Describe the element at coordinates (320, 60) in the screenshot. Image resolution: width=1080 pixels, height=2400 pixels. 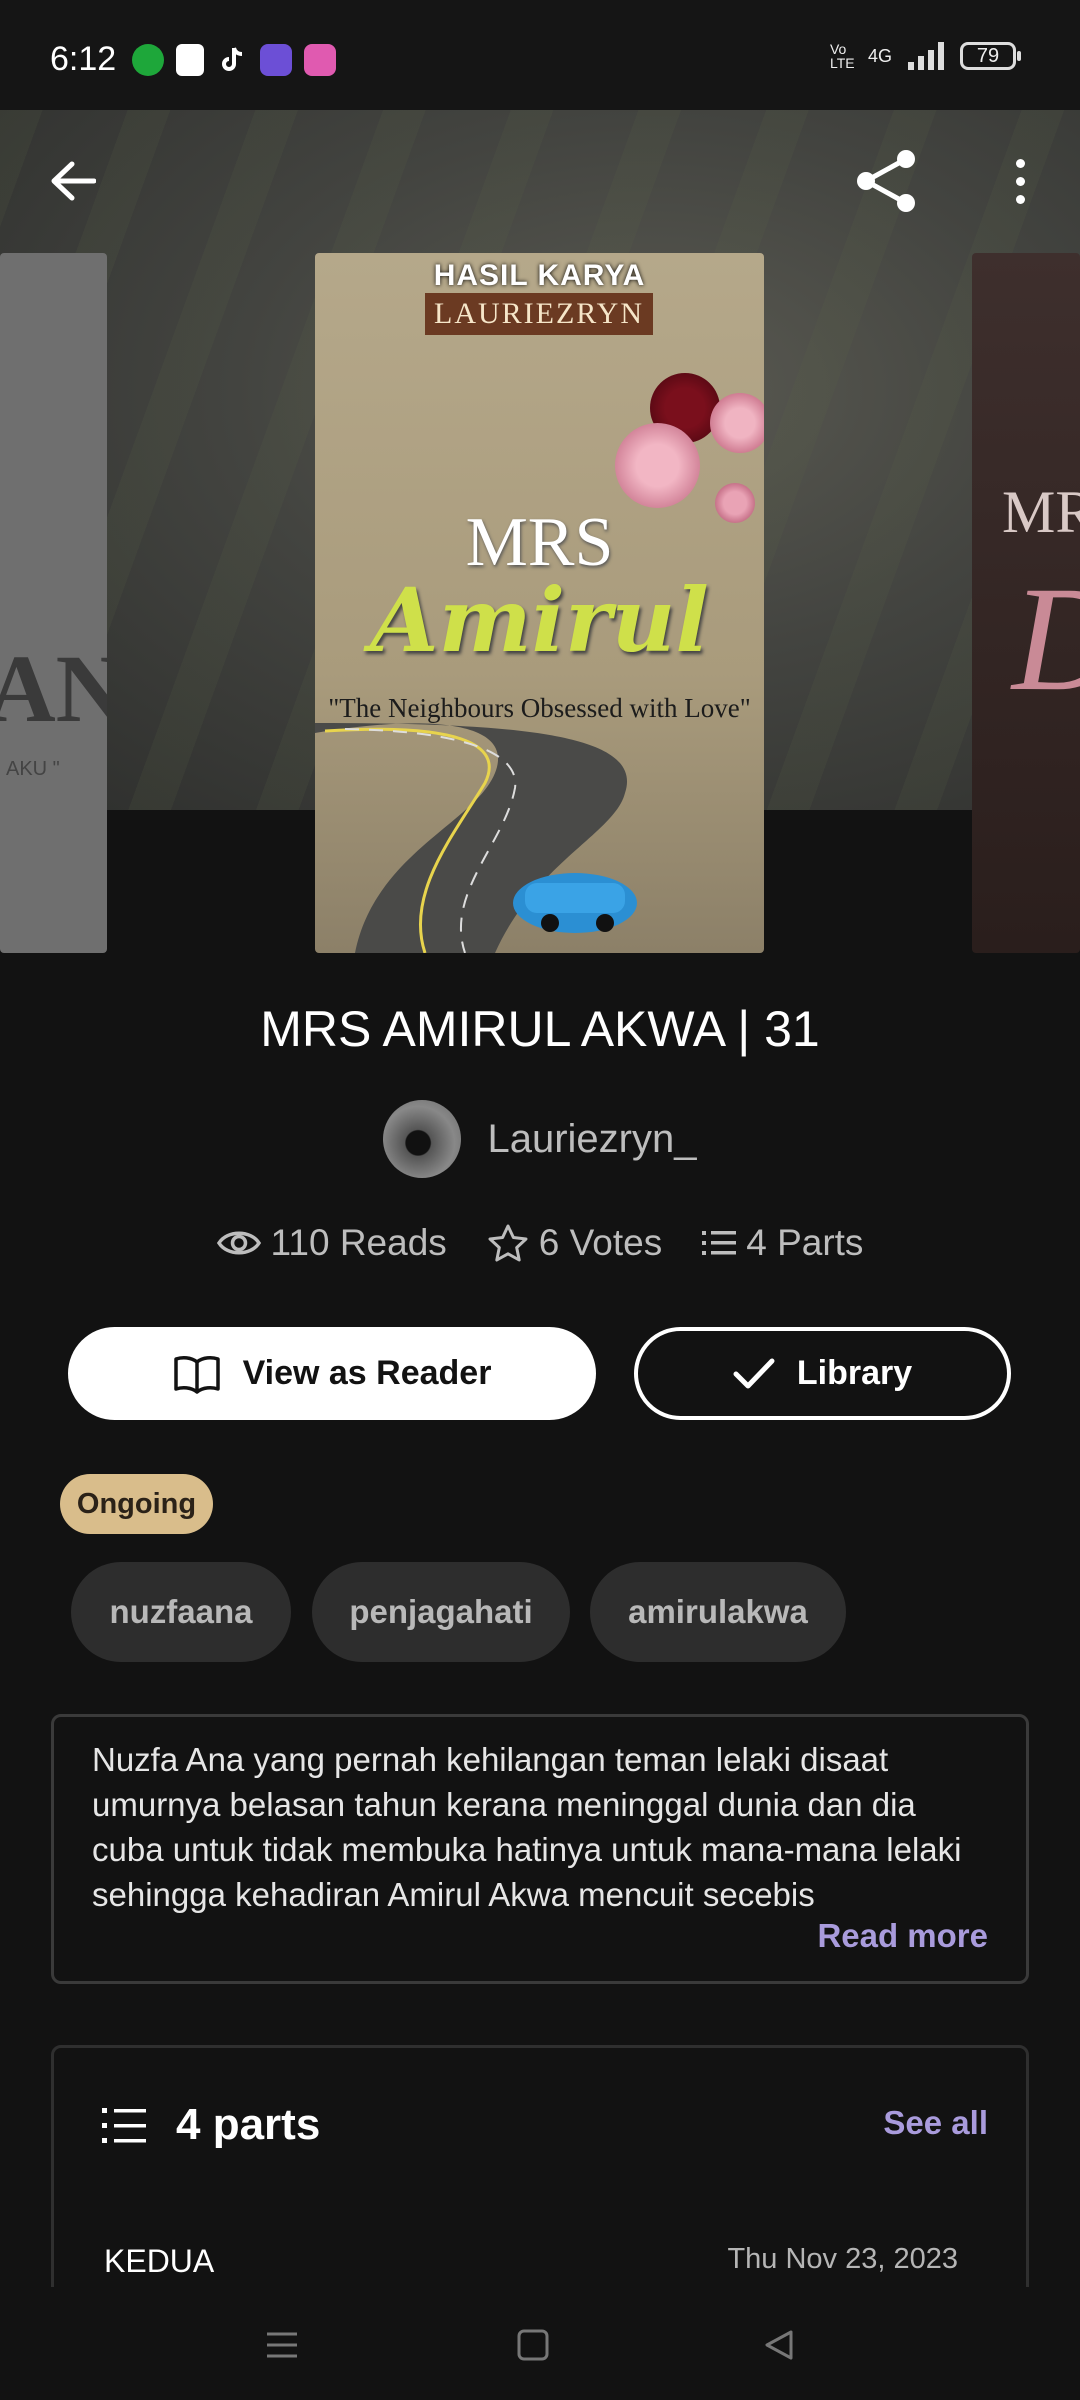
I see `app-icon-pink` at that location.